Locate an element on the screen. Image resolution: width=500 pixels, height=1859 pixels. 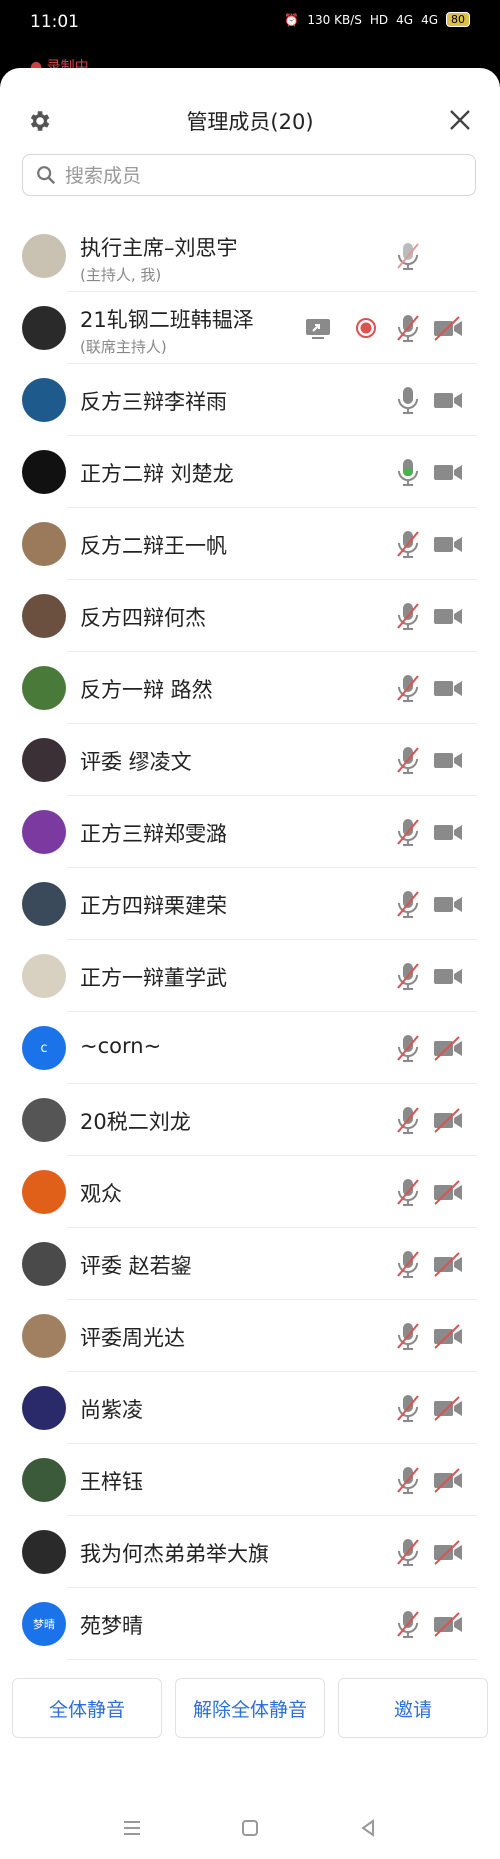
member-name: 正方二辩 刘楚龙 is located at coordinates (157, 474).